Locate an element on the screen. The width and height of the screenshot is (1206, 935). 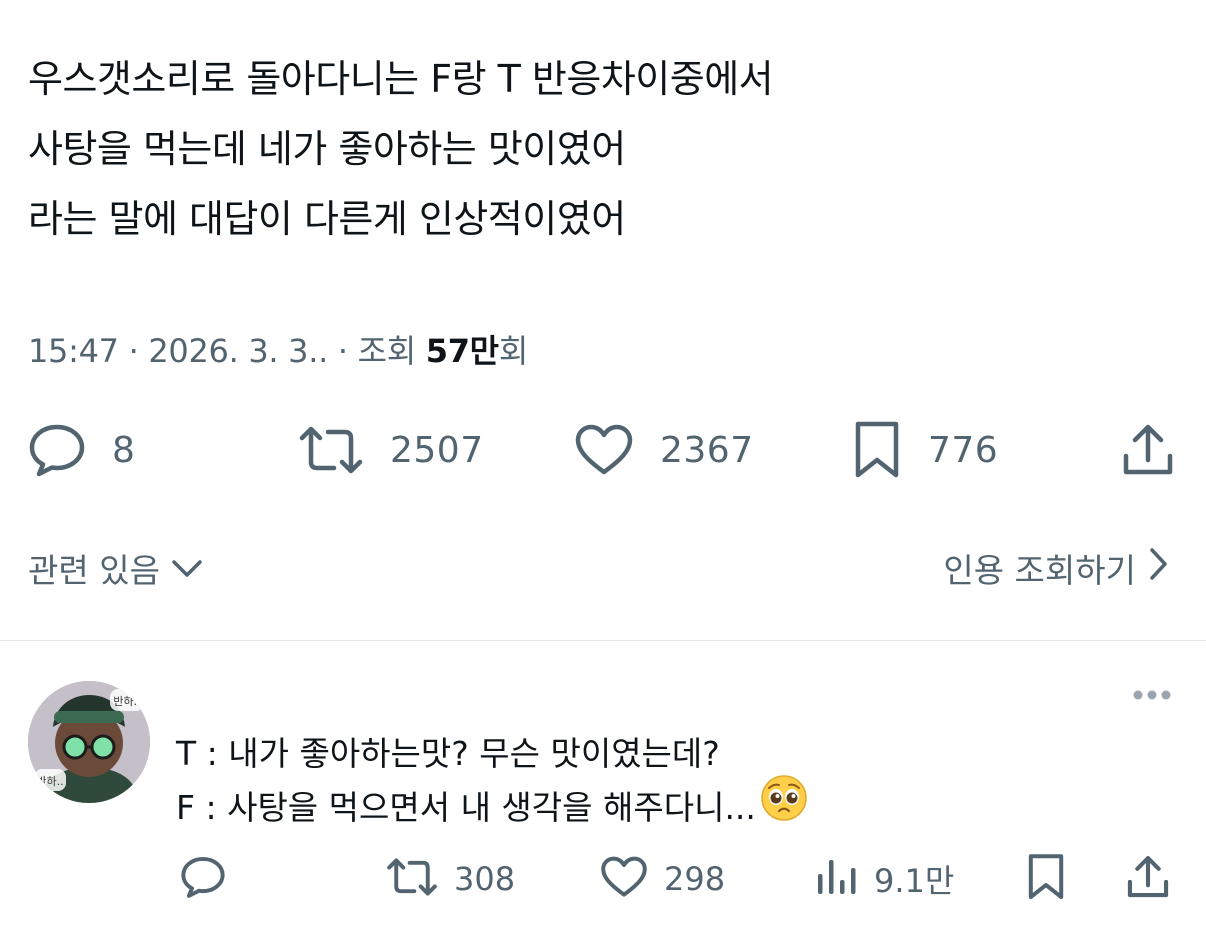
reply-reply-button is located at coordinates (203, 879).